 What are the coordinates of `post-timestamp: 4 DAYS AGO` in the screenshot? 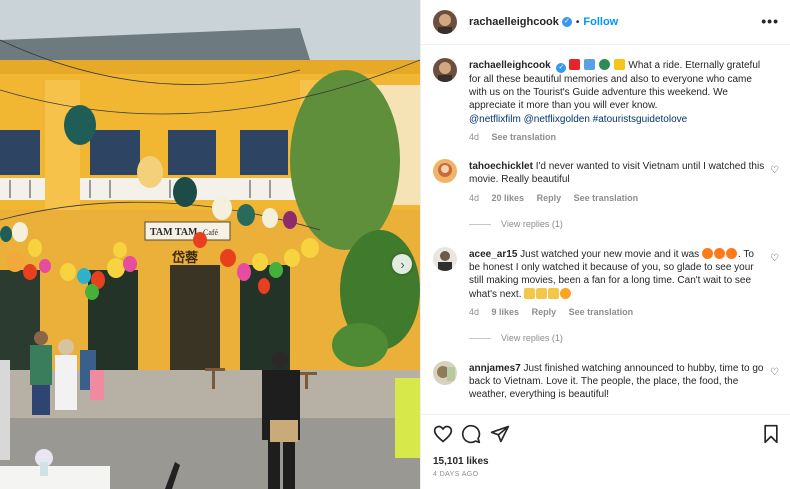 It's located at (456, 474).